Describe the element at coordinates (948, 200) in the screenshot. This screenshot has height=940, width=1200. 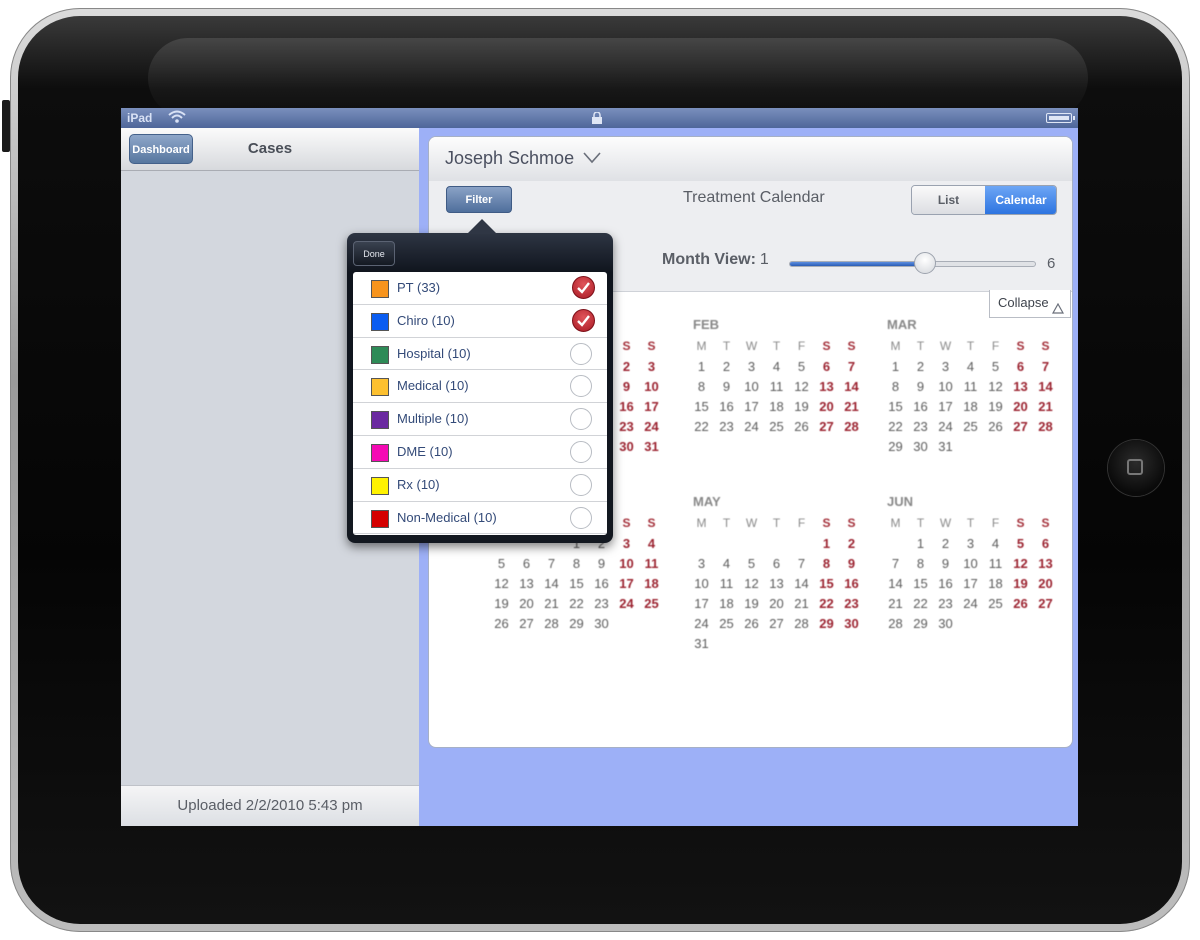
I see `segment-list: List` at that location.